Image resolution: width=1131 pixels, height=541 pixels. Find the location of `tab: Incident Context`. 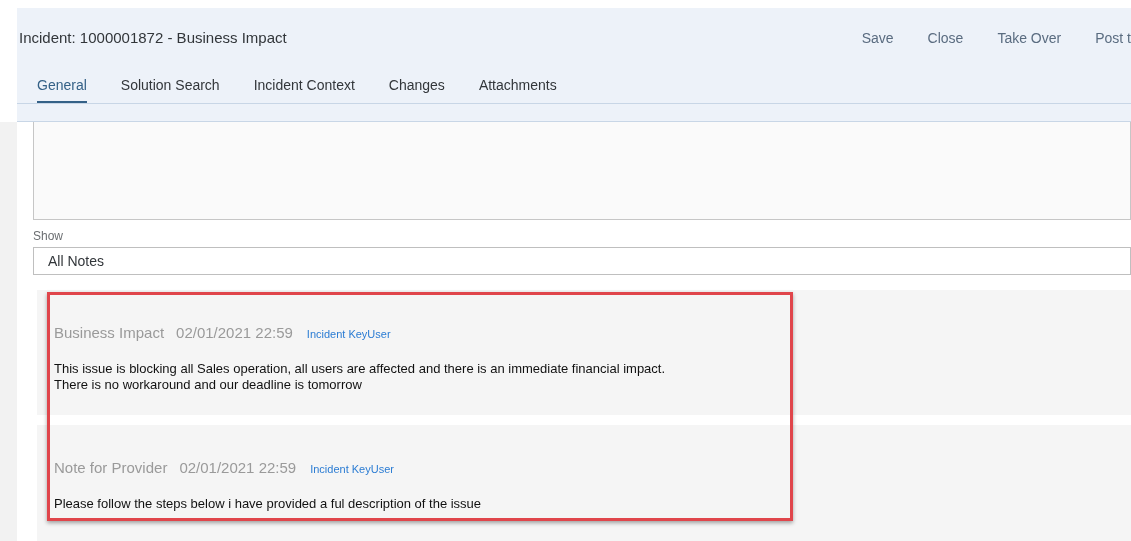

tab: Incident Context is located at coordinates (304, 89).